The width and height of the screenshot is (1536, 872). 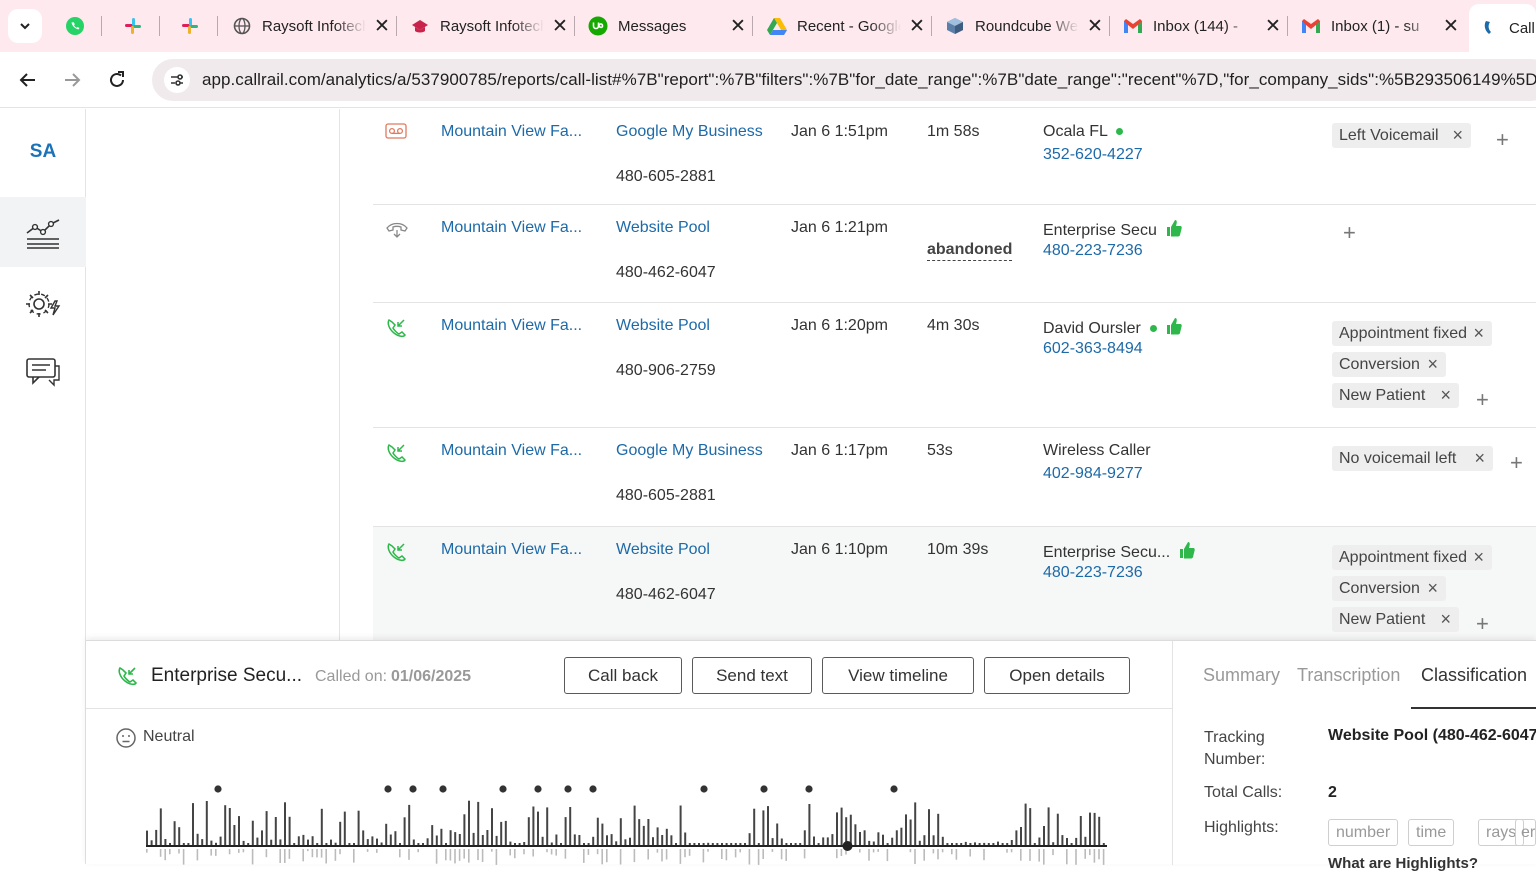 What do you see at coordinates (847, 26) in the screenshot?
I see `tab-google-drive: Recent - Google Drive ✕` at bounding box center [847, 26].